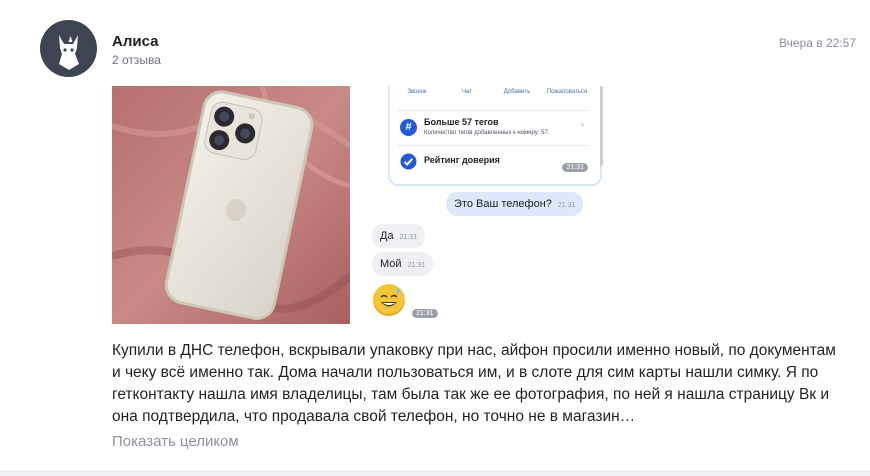 This screenshot has height=476, width=870. Describe the element at coordinates (408, 161) in the screenshot. I see `check-badge-icon` at that location.